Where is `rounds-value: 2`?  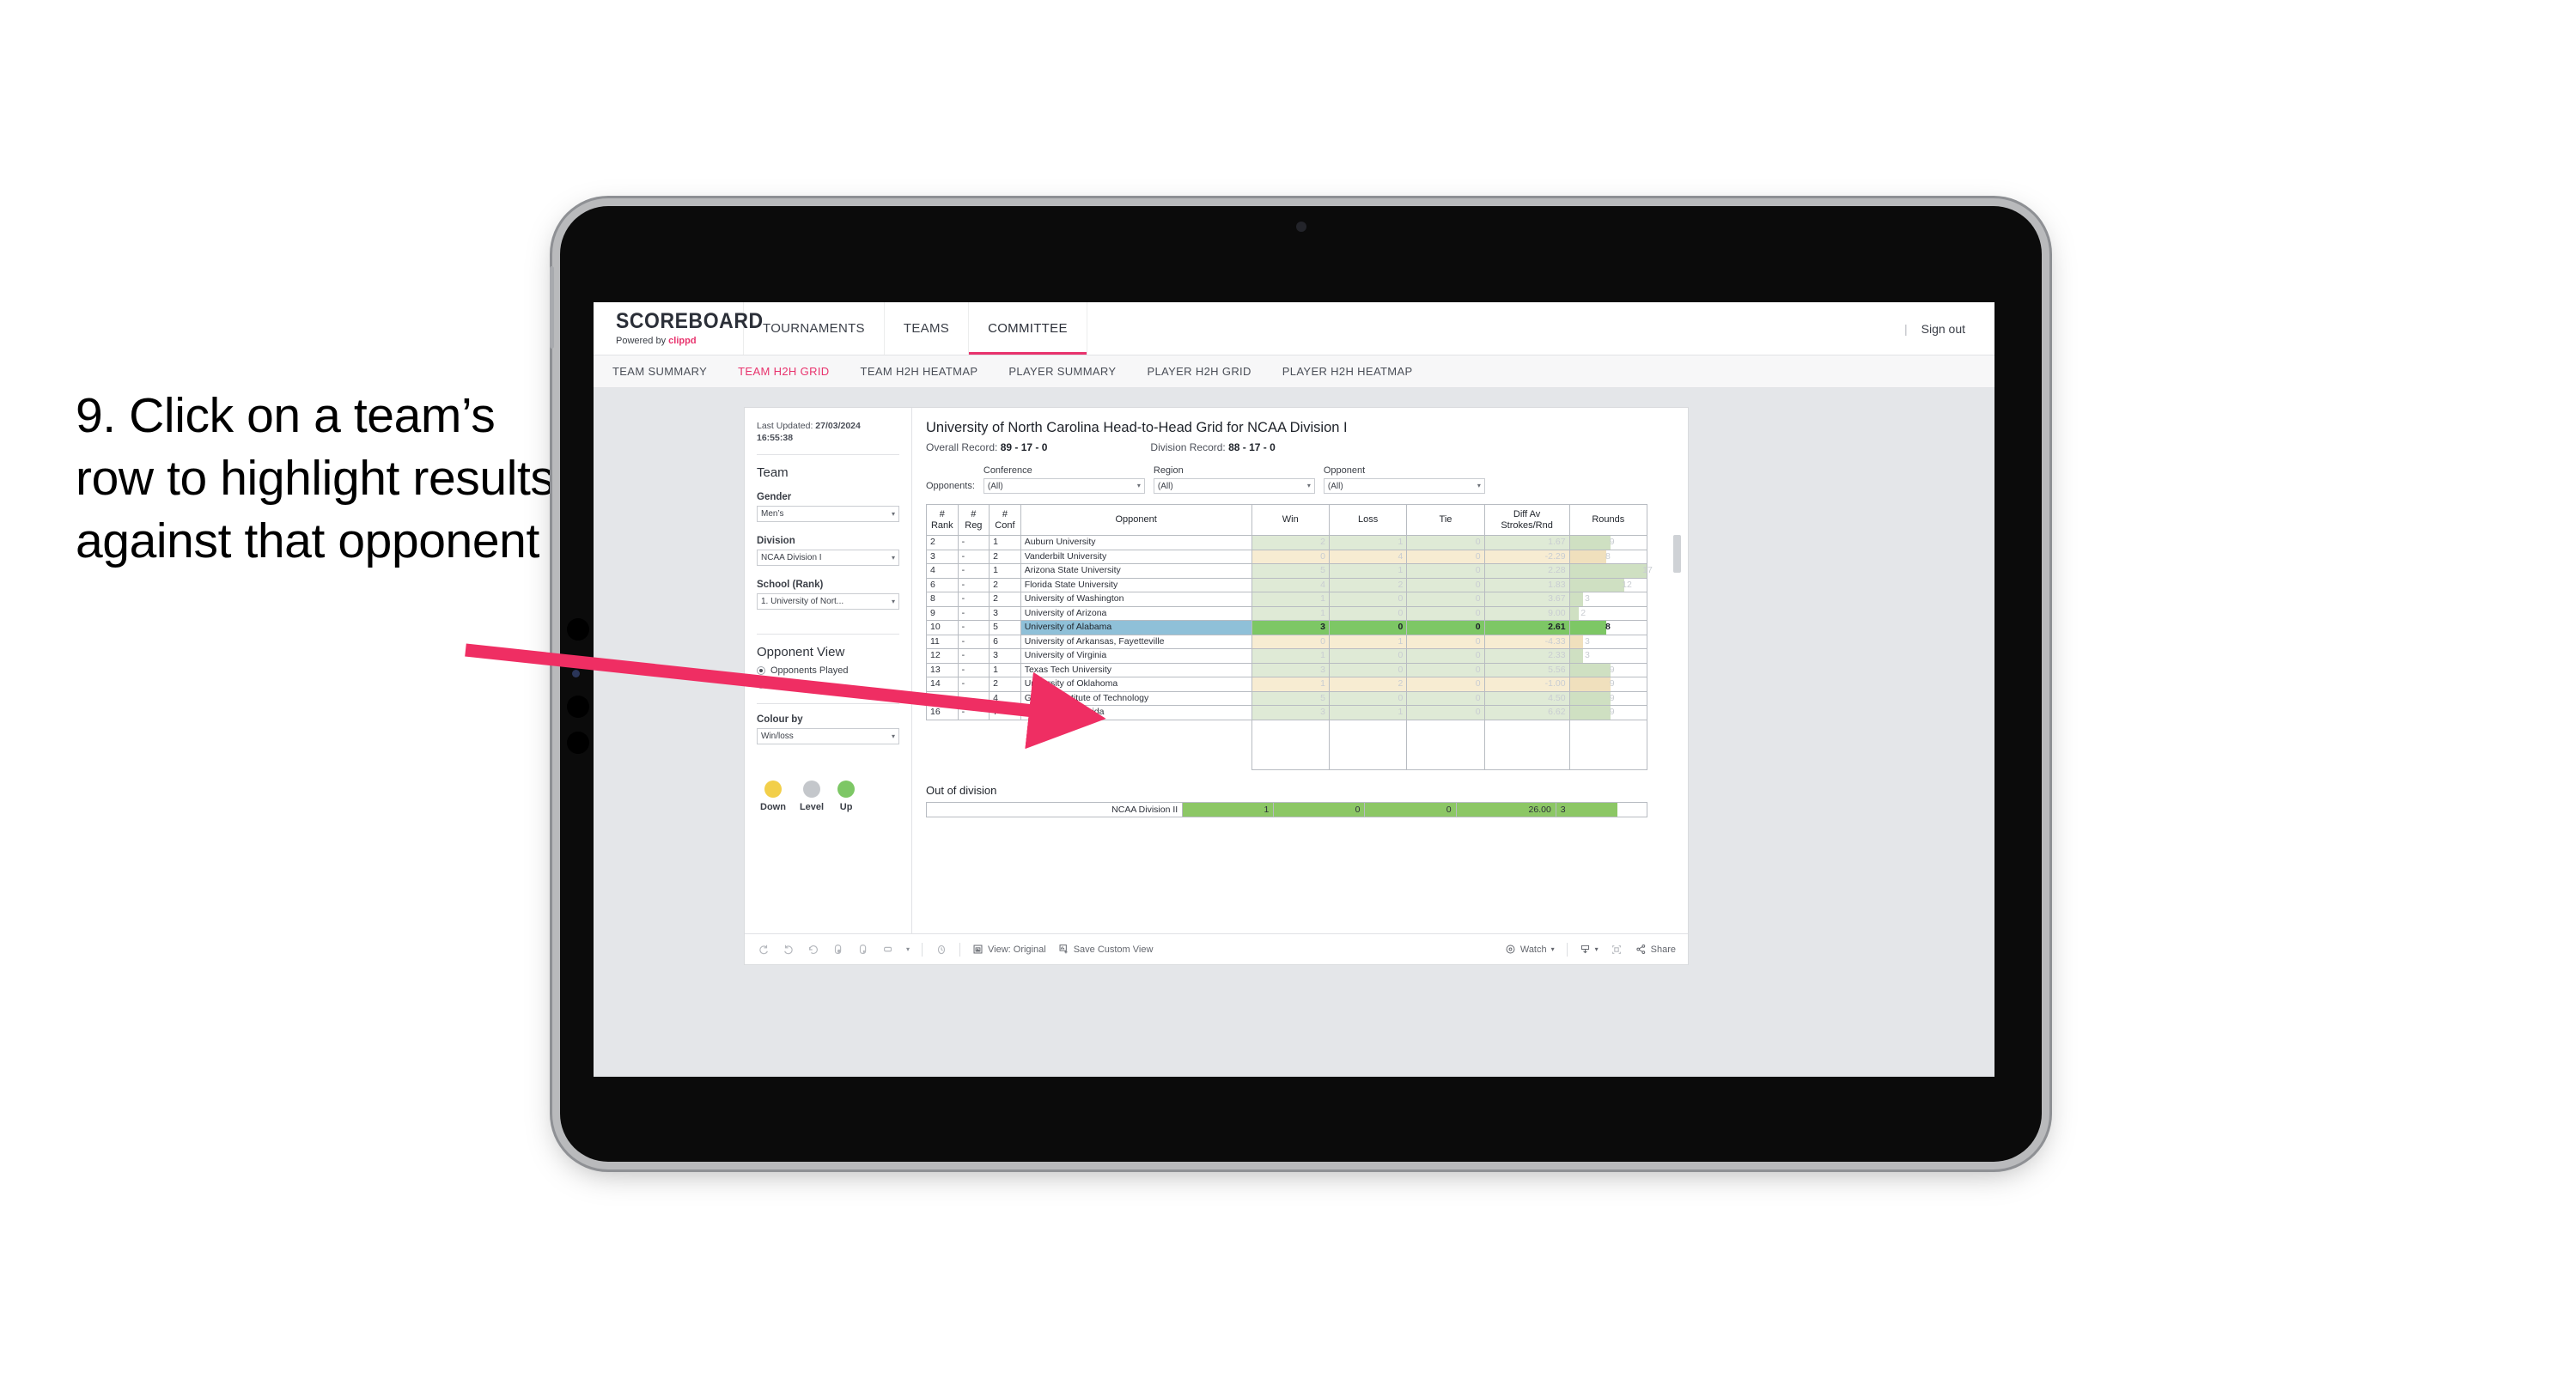
rounds-value: 2 is located at coordinates (1583, 612).